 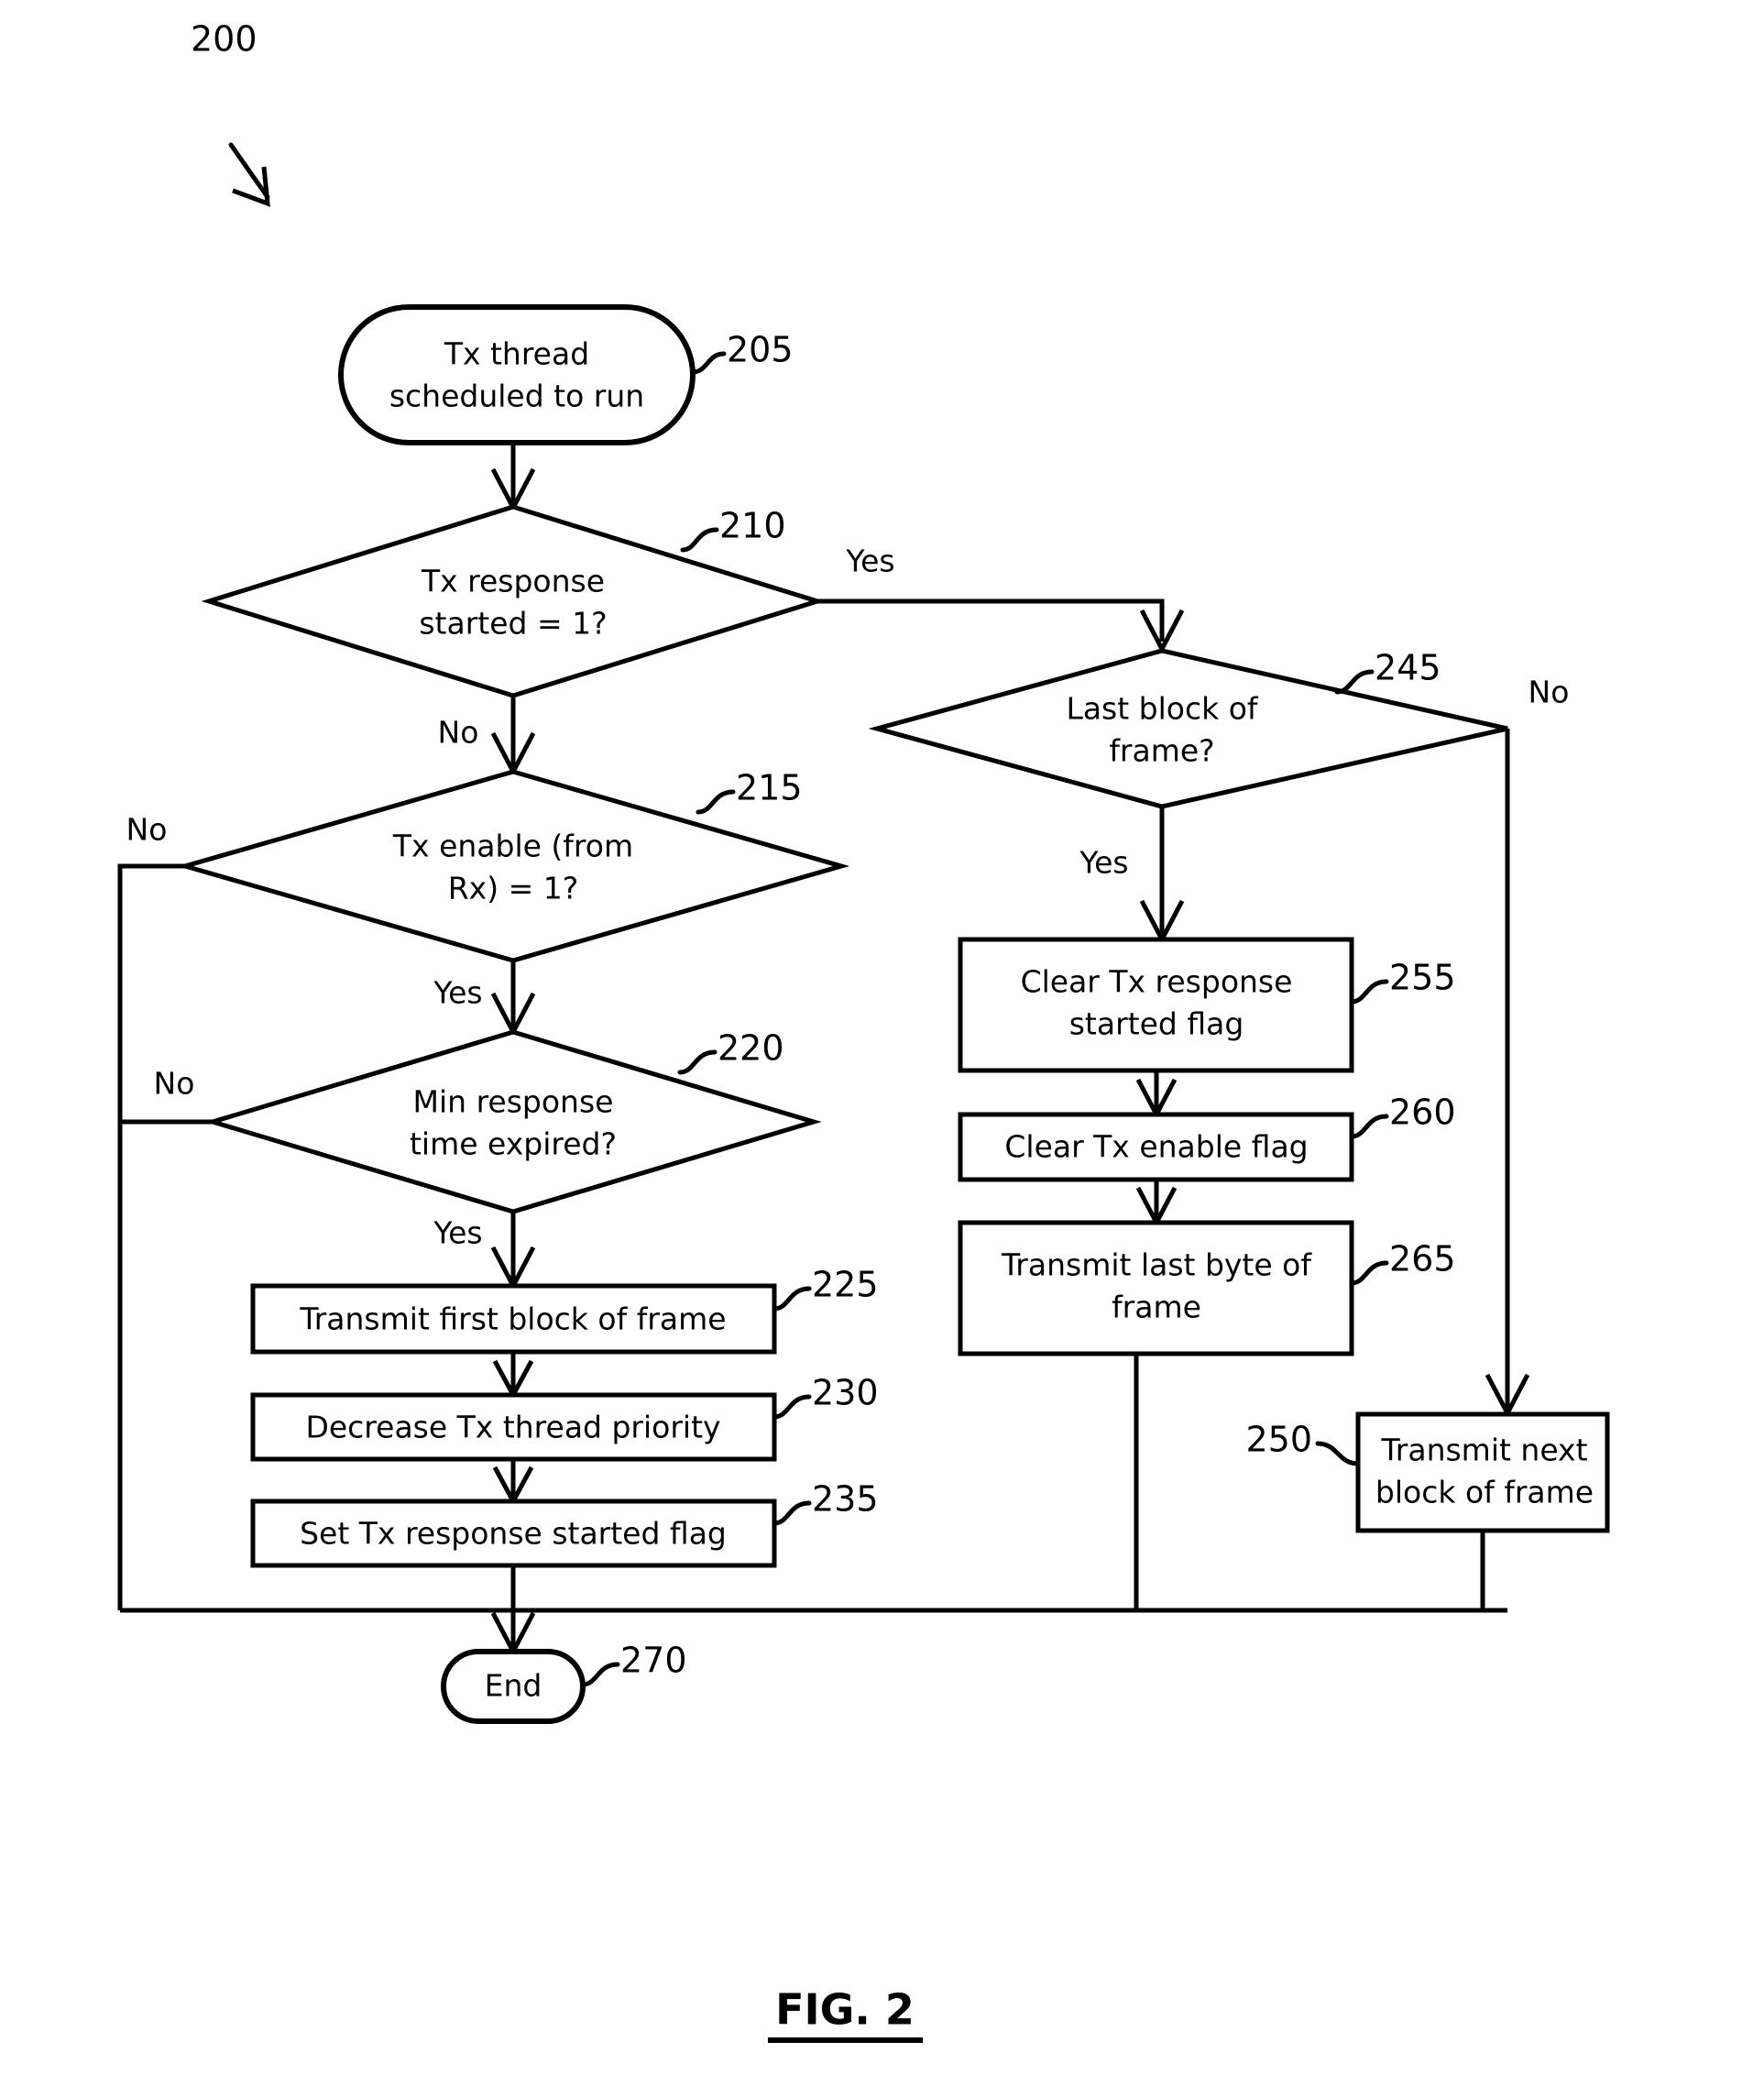 I want to click on node-process-230: Decrease Tx thread priority 230, so click(x=564, y=1417).